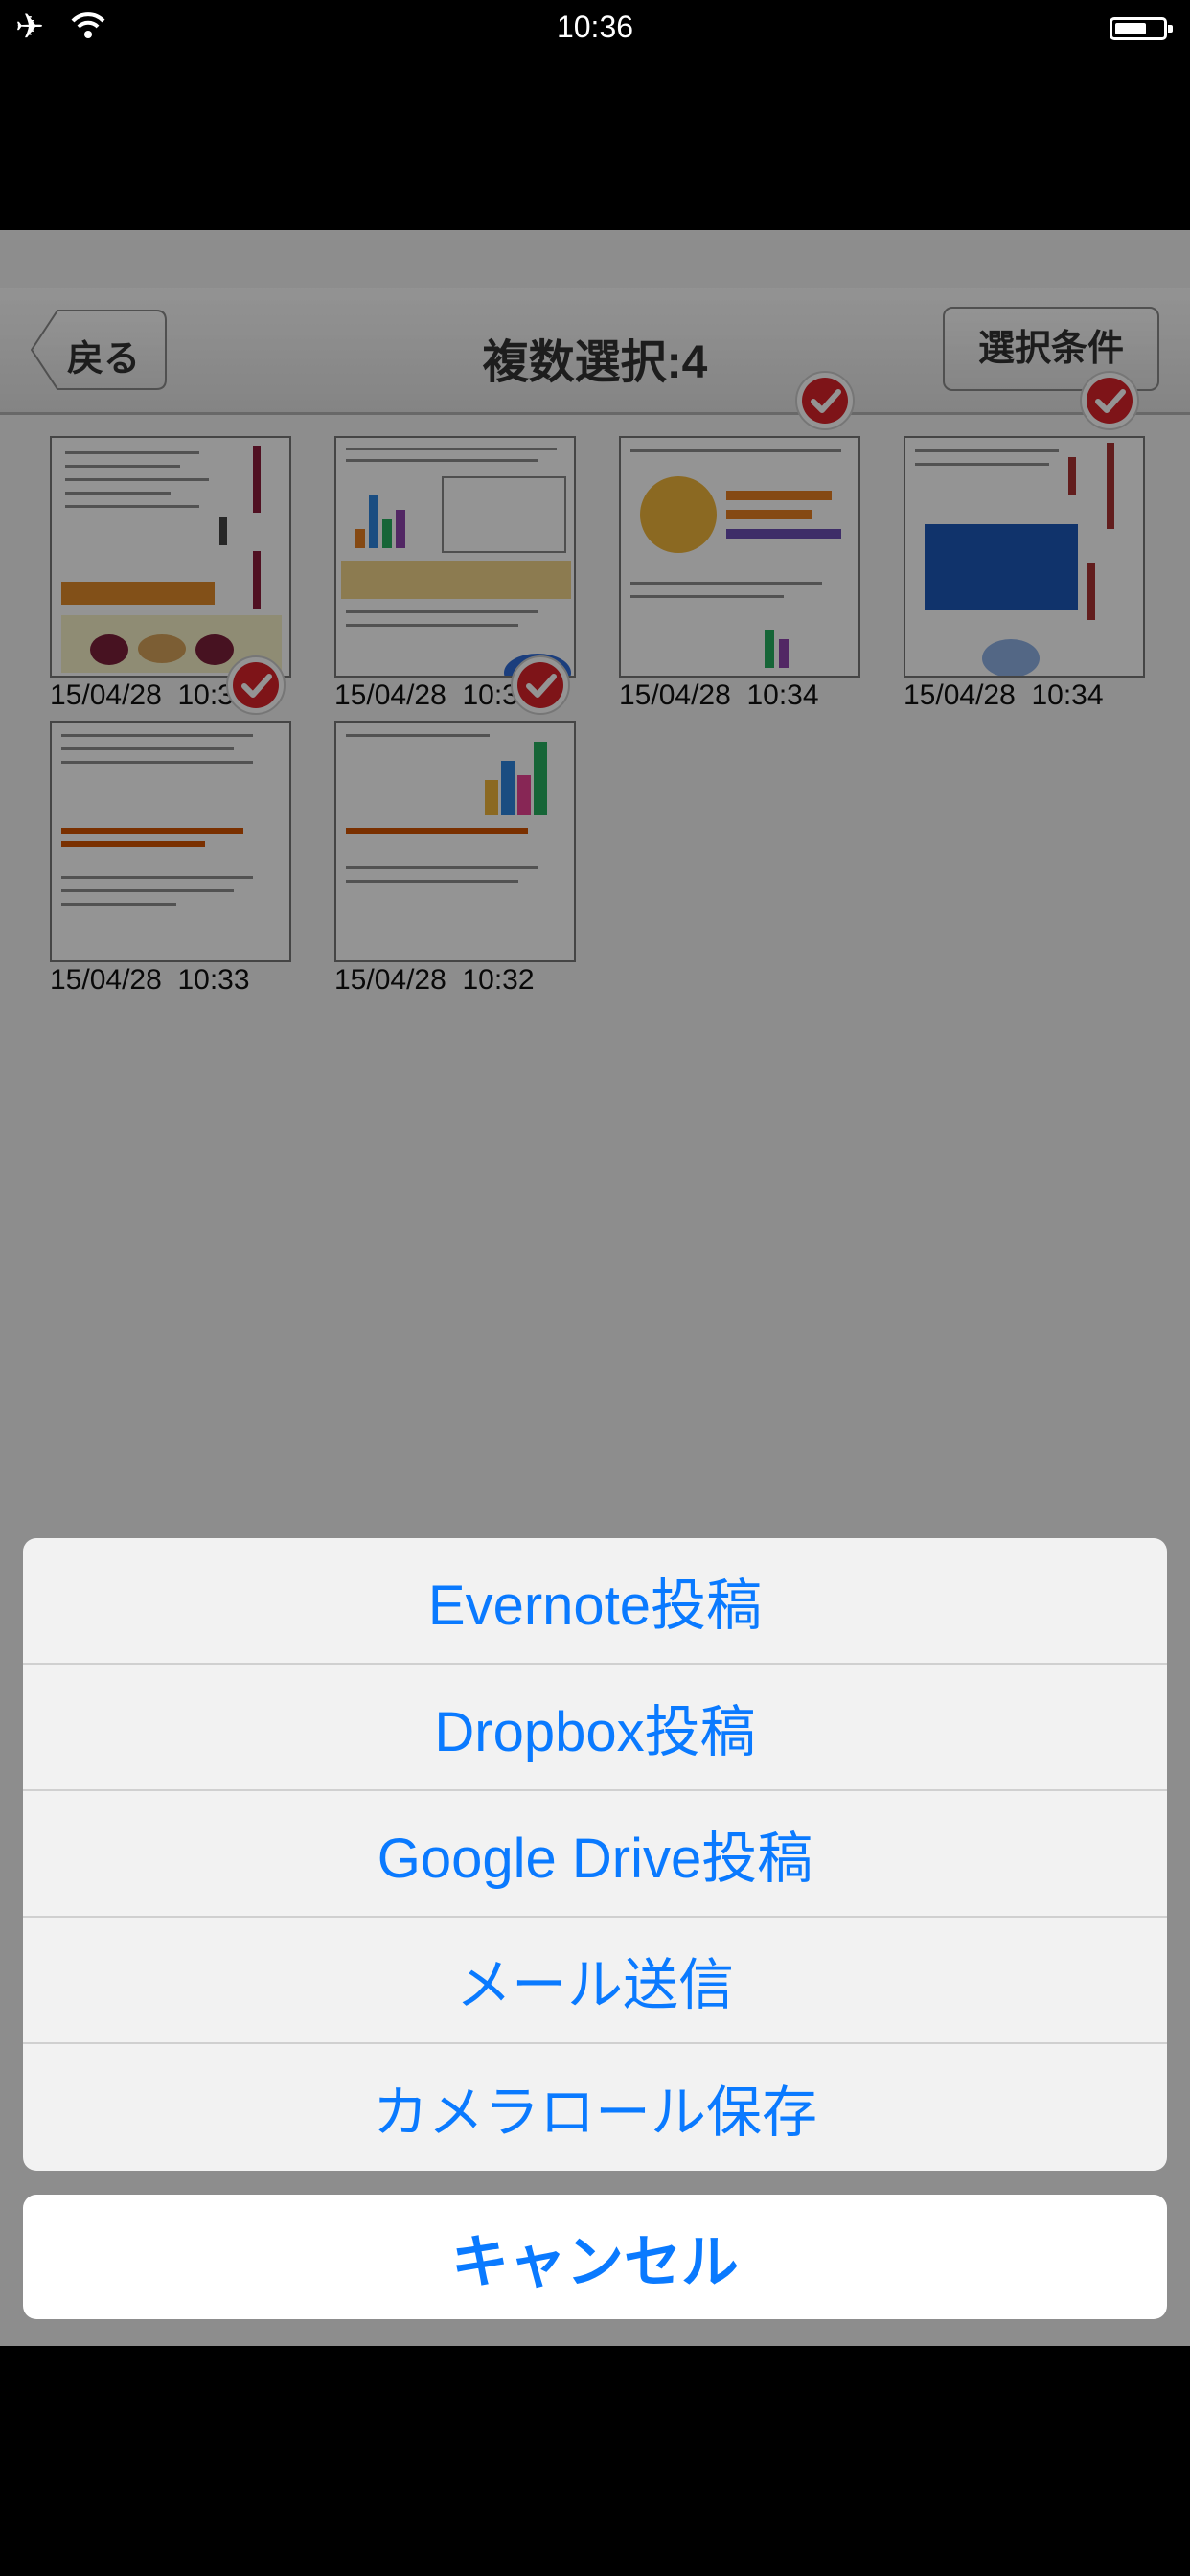  I want to click on cancel-button: キャンセル, so click(595, 2257).